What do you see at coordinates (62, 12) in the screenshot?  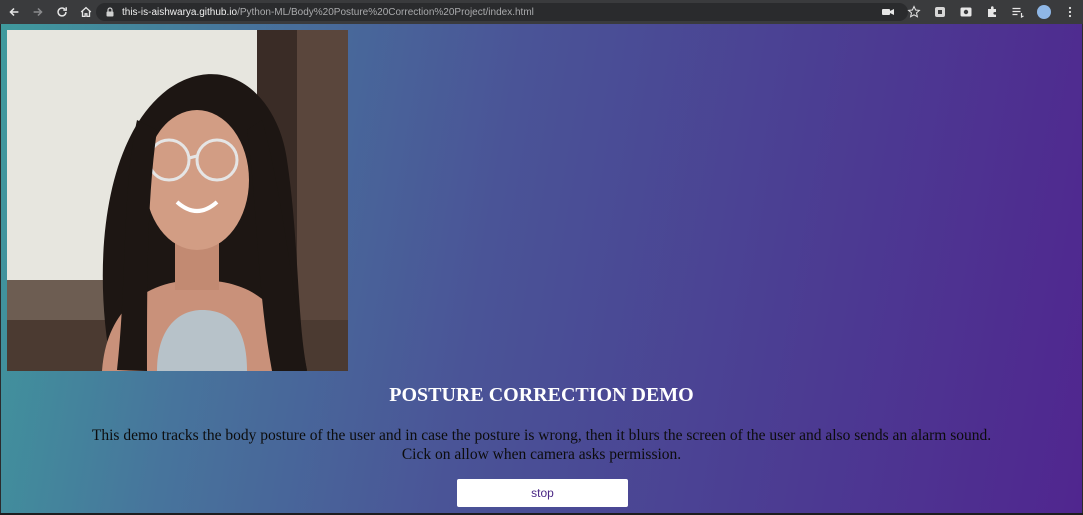 I see `reload-icon` at bounding box center [62, 12].